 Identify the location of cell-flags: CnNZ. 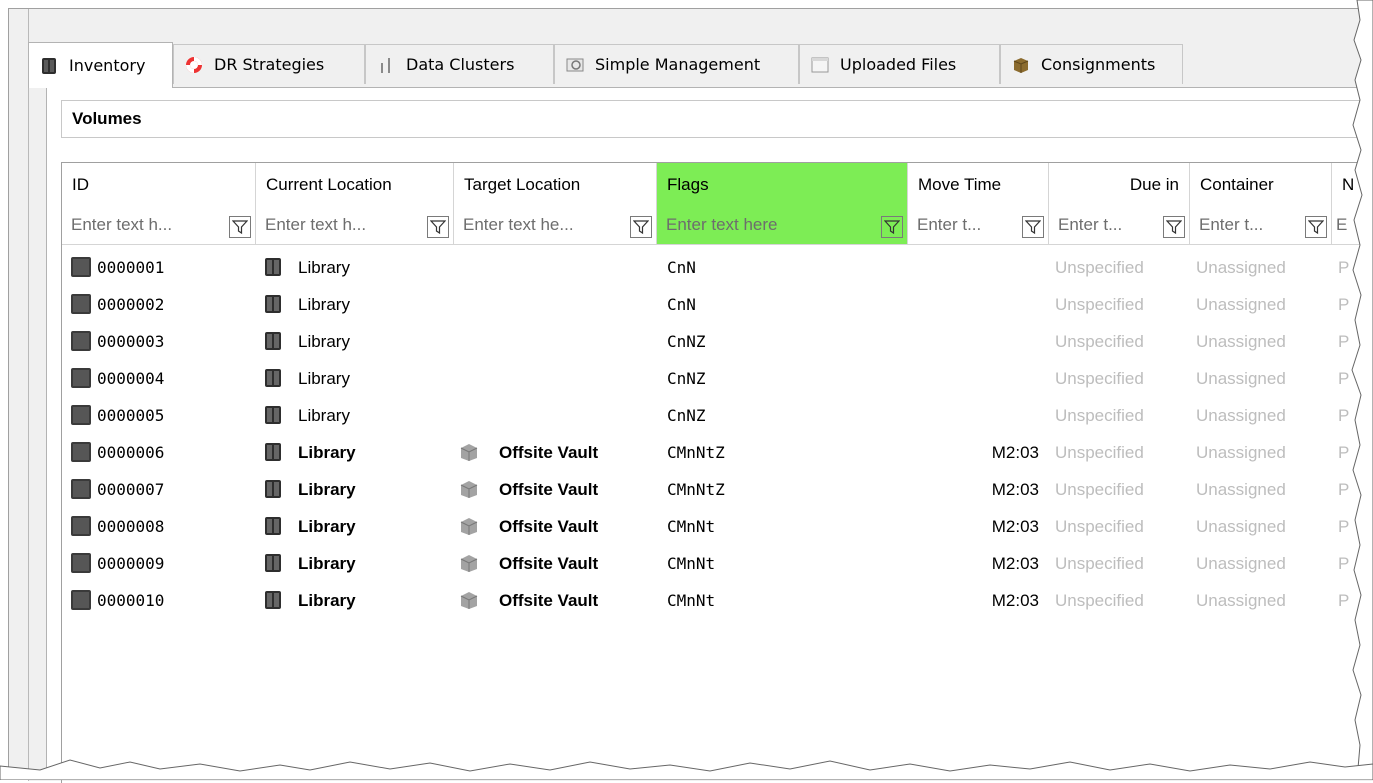
(686, 415).